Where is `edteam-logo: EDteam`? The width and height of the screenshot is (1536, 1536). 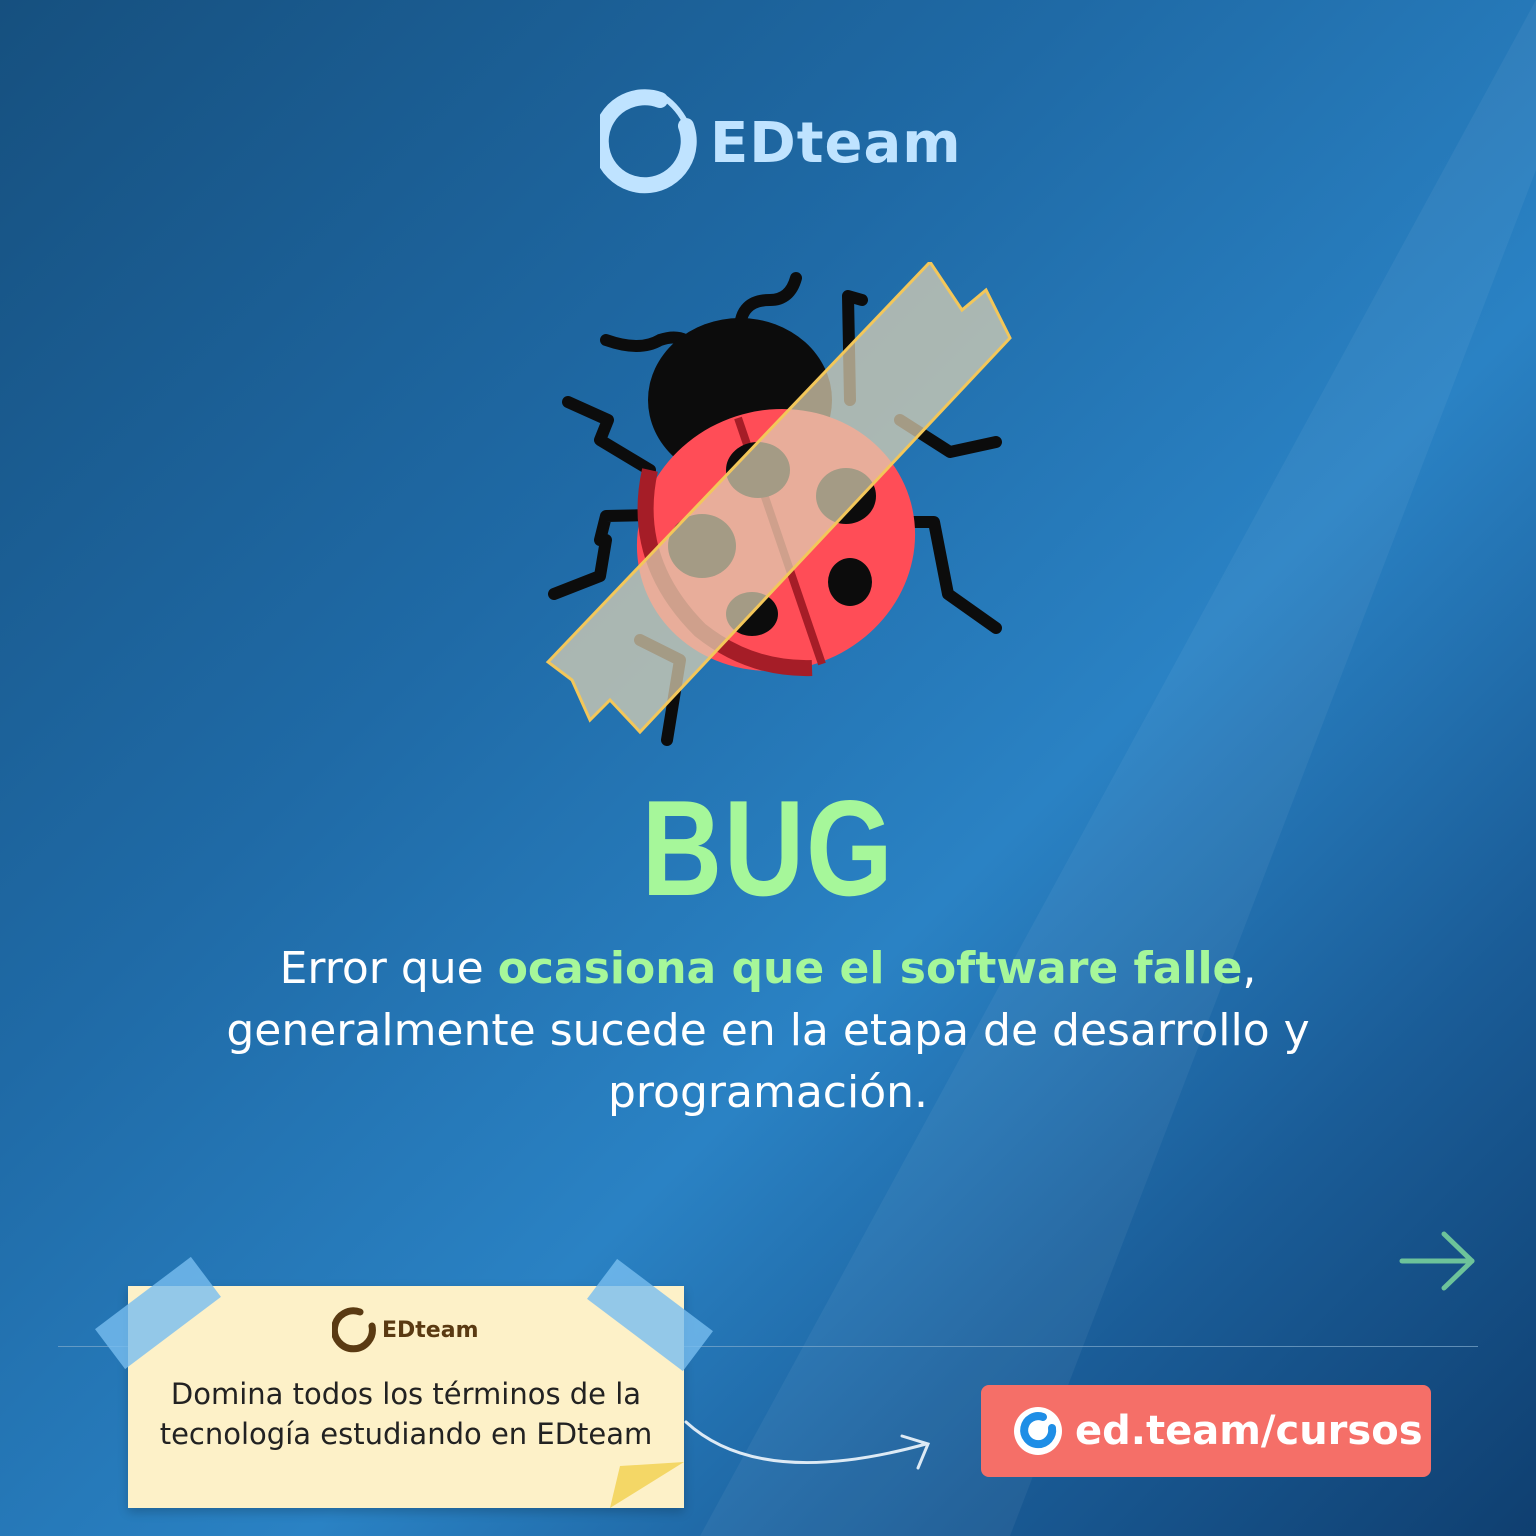 edteam-logo: EDteam is located at coordinates (781, 143).